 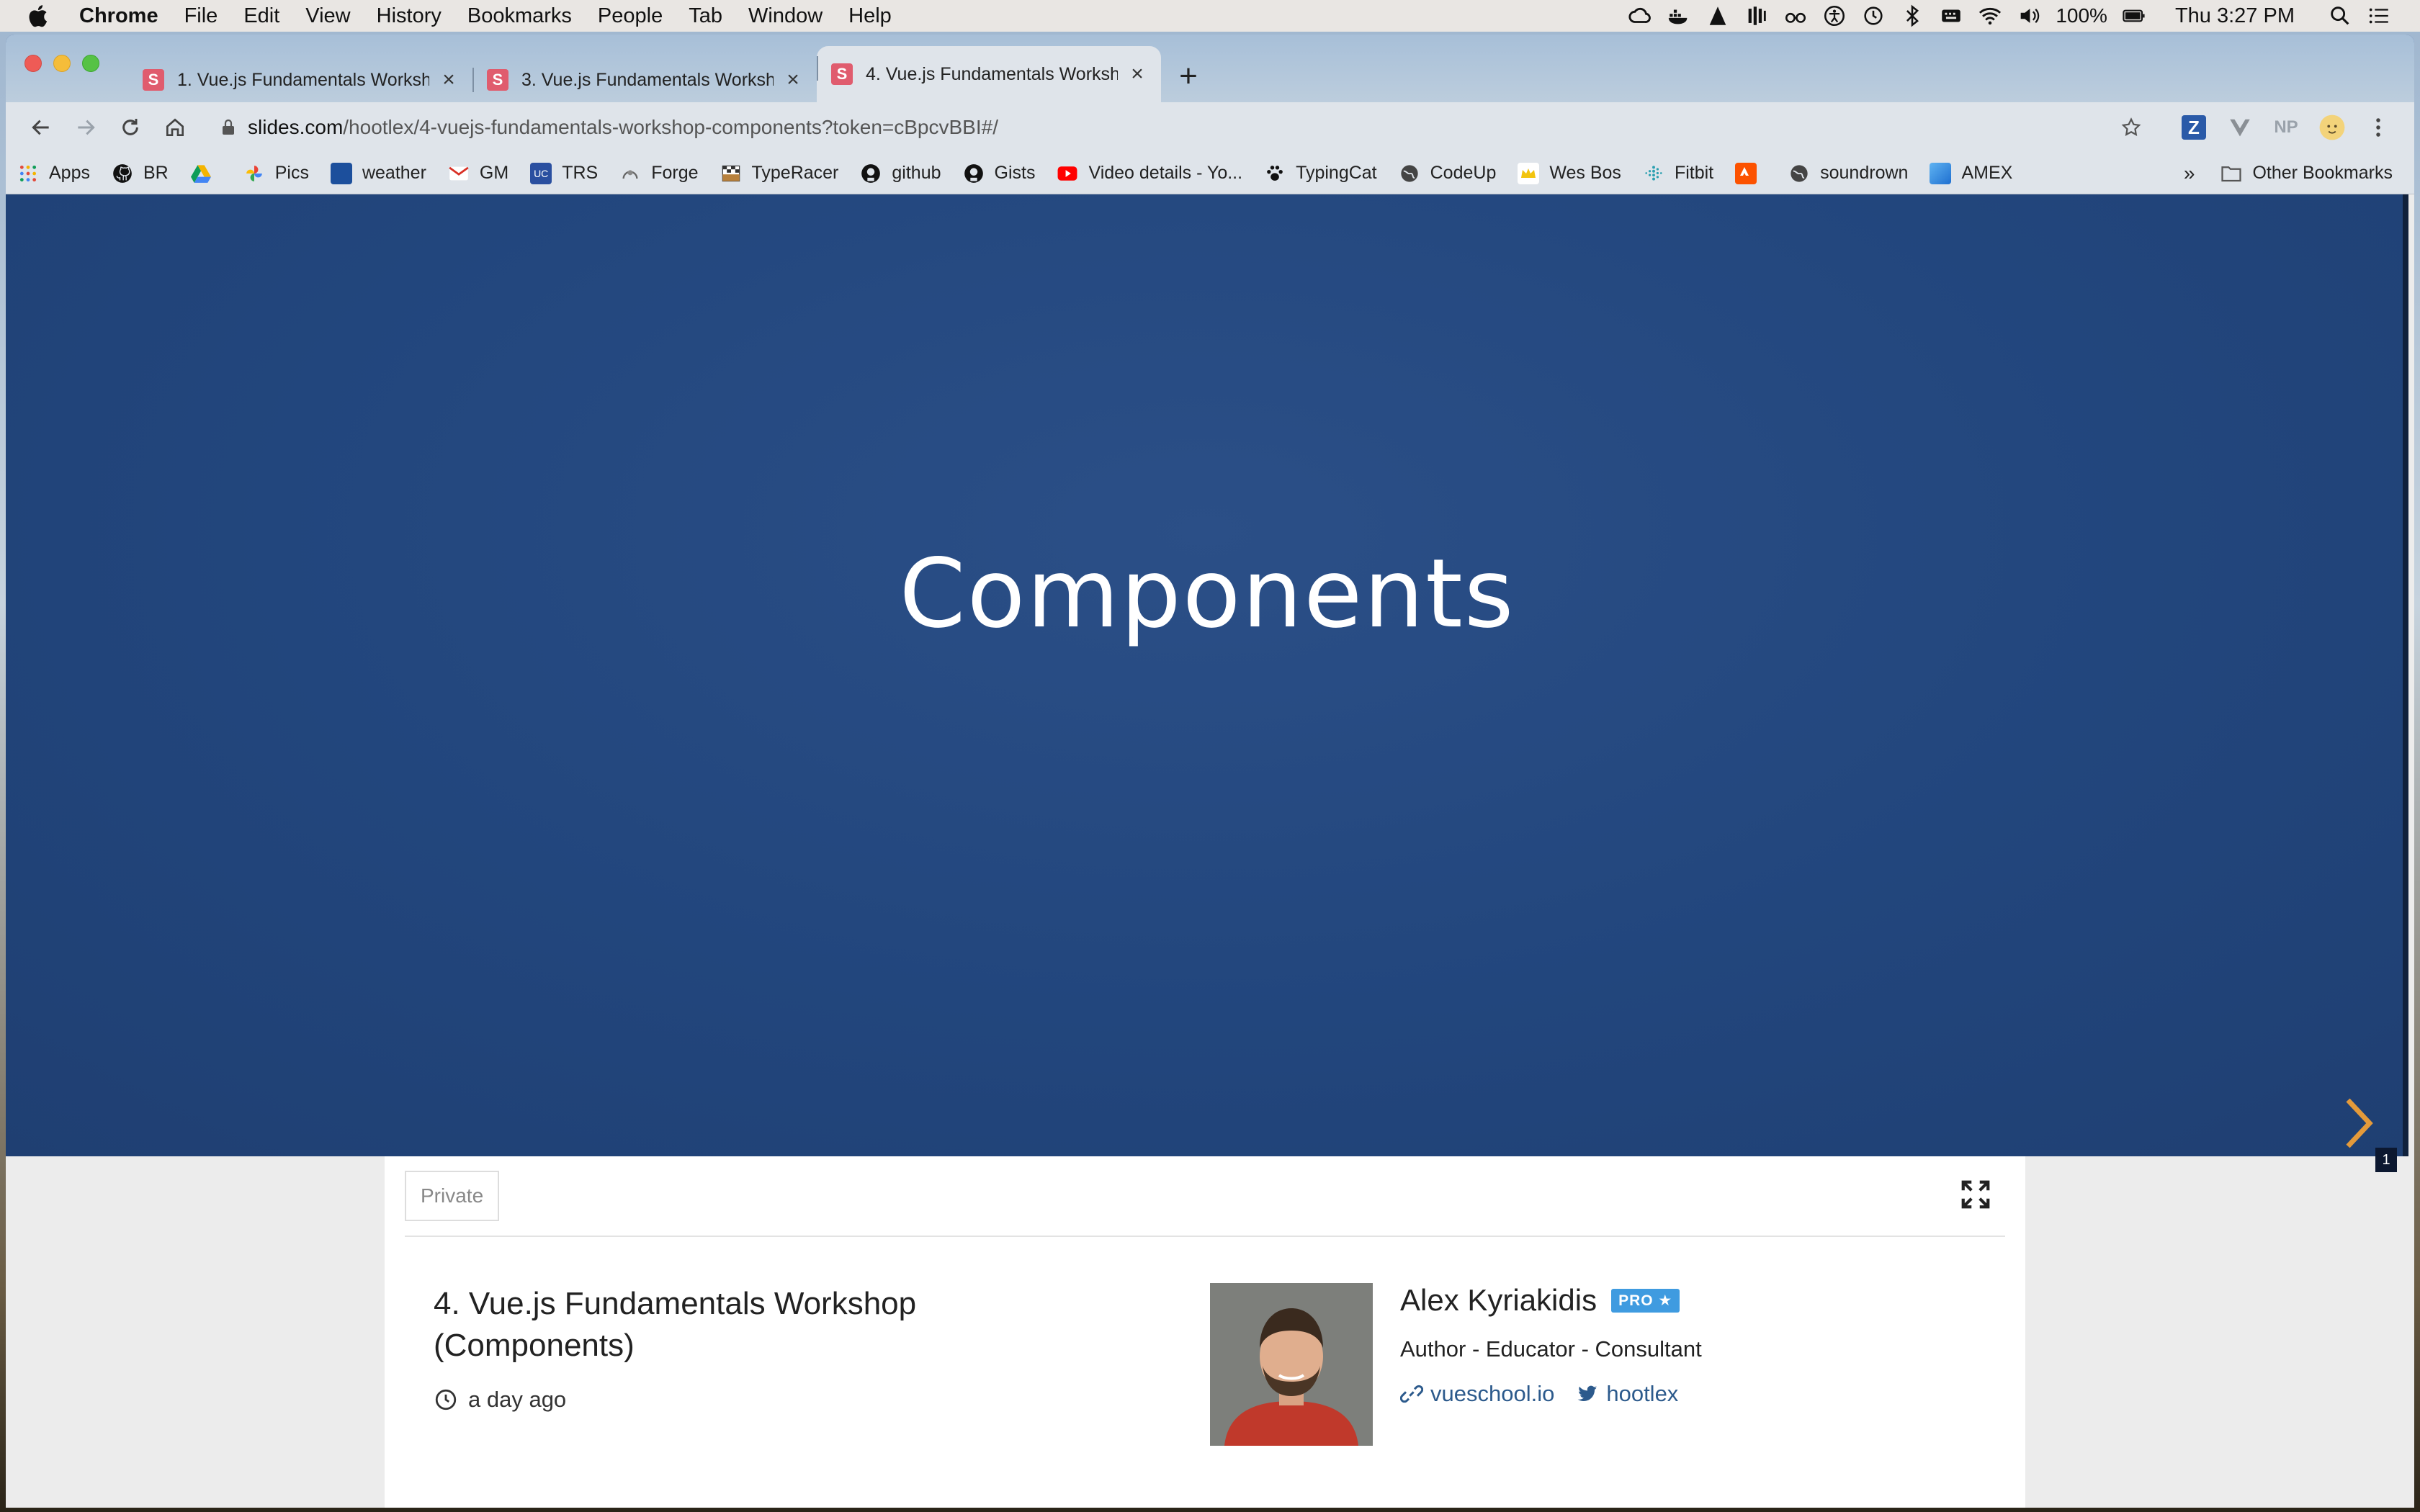 I want to click on battery-icon, so click(x=2134, y=16).